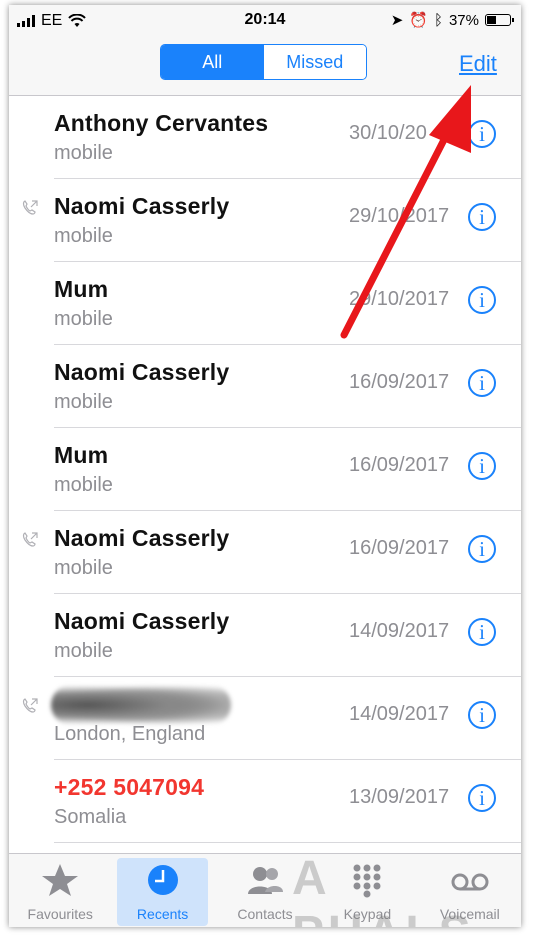 This screenshot has width=535, height=935. Describe the element at coordinates (162, 880) in the screenshot. I see `clock-icon` at that location.